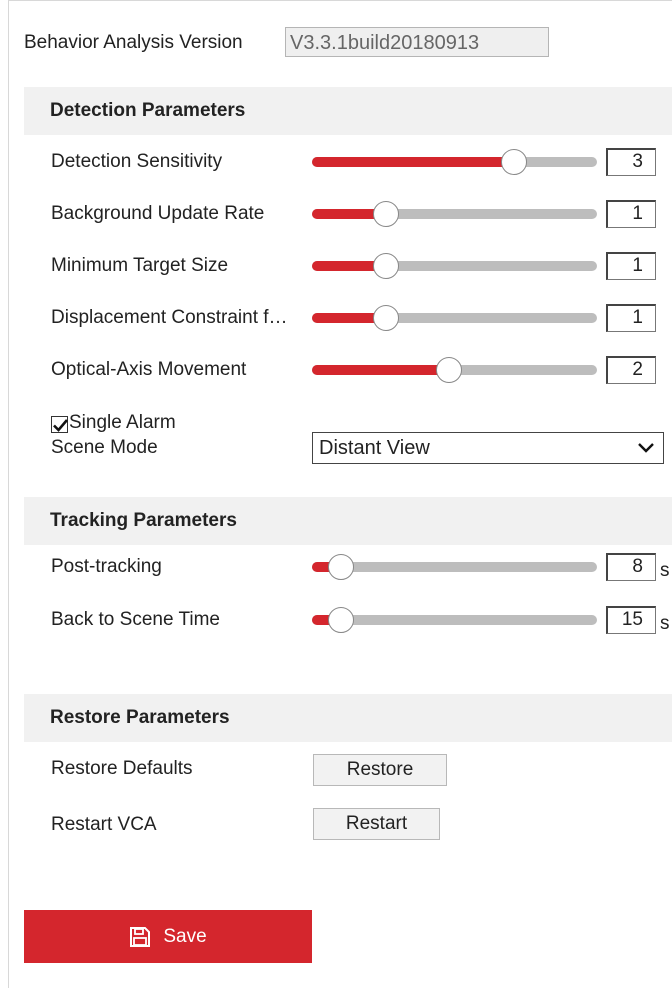  What do you see at coordinates (631, 162) in the screenshot?
I see `detection-sensitivity-input: 3` at bounding box center [631, 162].